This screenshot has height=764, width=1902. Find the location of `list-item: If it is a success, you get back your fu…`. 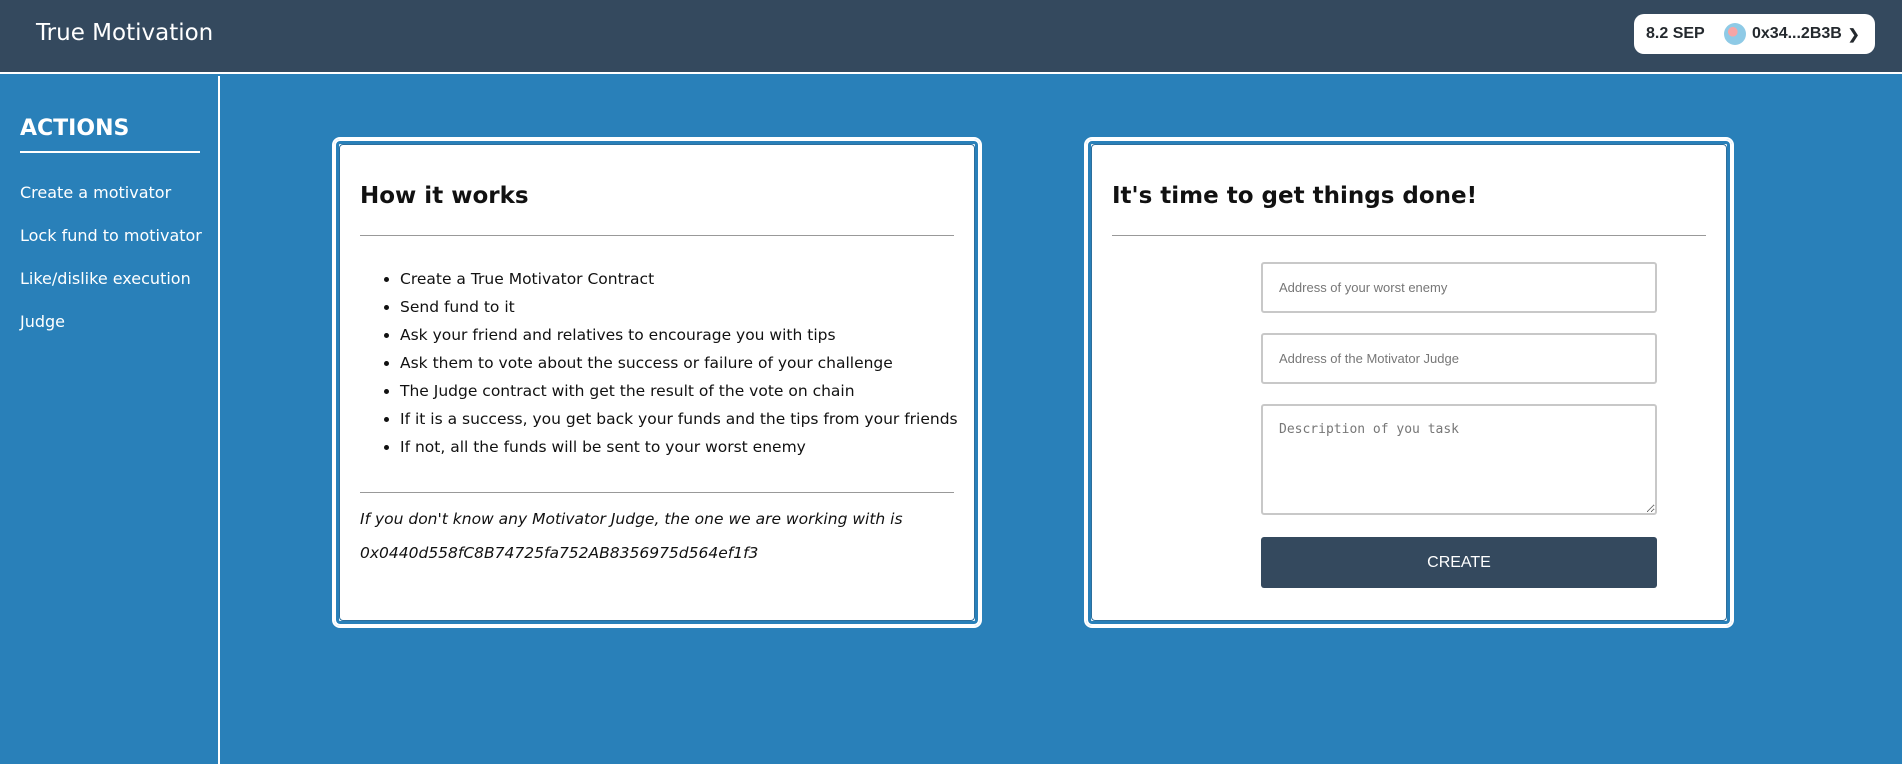

list-item: If it is a success, you get back your fu… is located at coordinates (680, 419).